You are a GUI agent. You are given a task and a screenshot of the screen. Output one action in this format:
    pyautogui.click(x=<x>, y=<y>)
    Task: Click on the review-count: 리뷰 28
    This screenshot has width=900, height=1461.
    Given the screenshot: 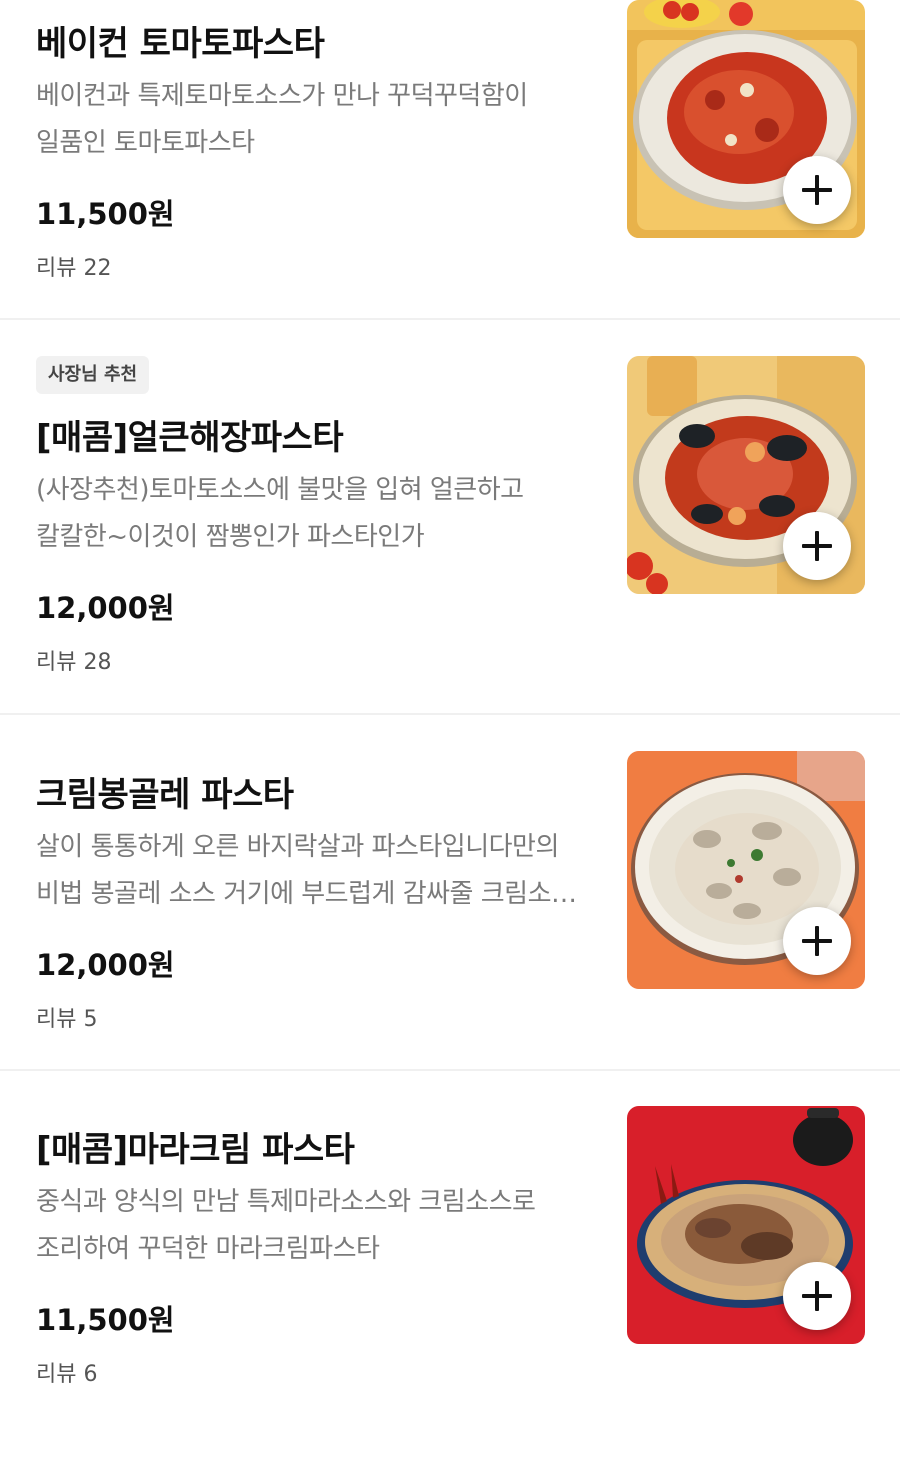 What is the action you would take?
    pyautogui.click(x=73, y=660)
    